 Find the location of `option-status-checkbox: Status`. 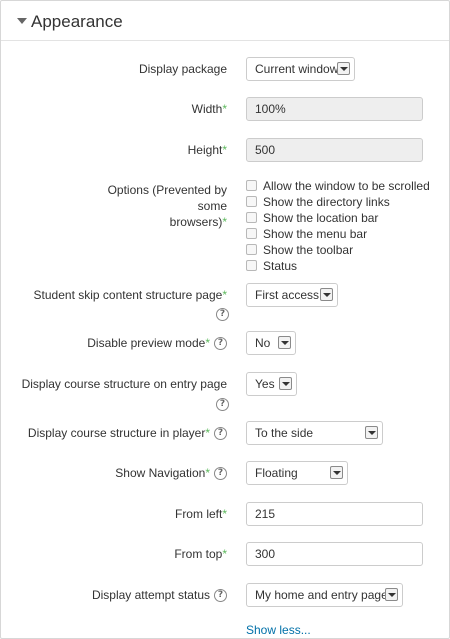

option-status-checkbox: Status is located at coordinates (271, 266).